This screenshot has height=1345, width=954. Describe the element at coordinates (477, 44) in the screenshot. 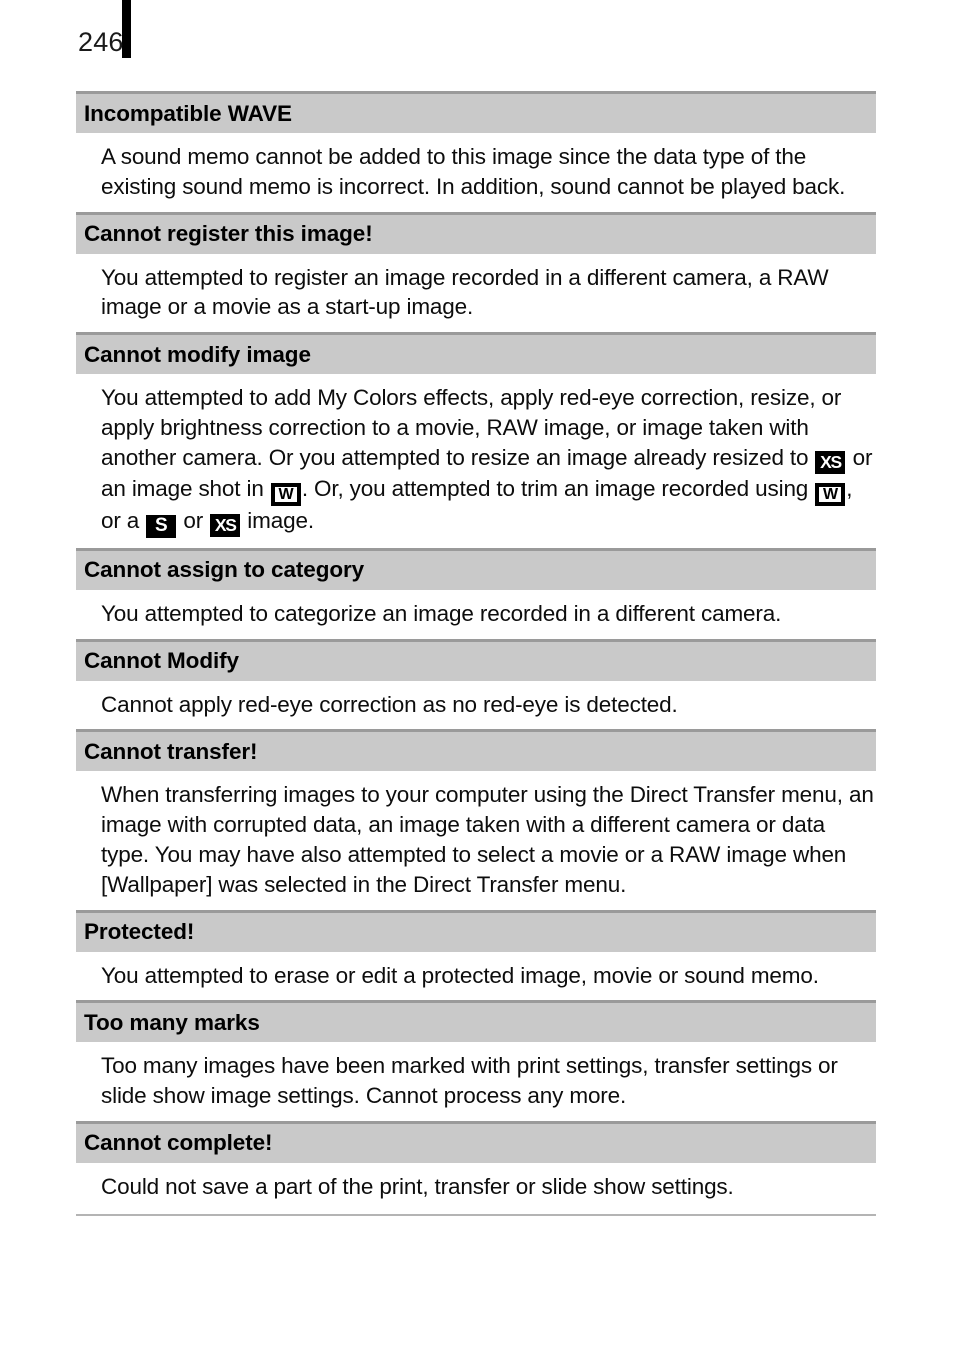

I see `page-header: 246` at that location.